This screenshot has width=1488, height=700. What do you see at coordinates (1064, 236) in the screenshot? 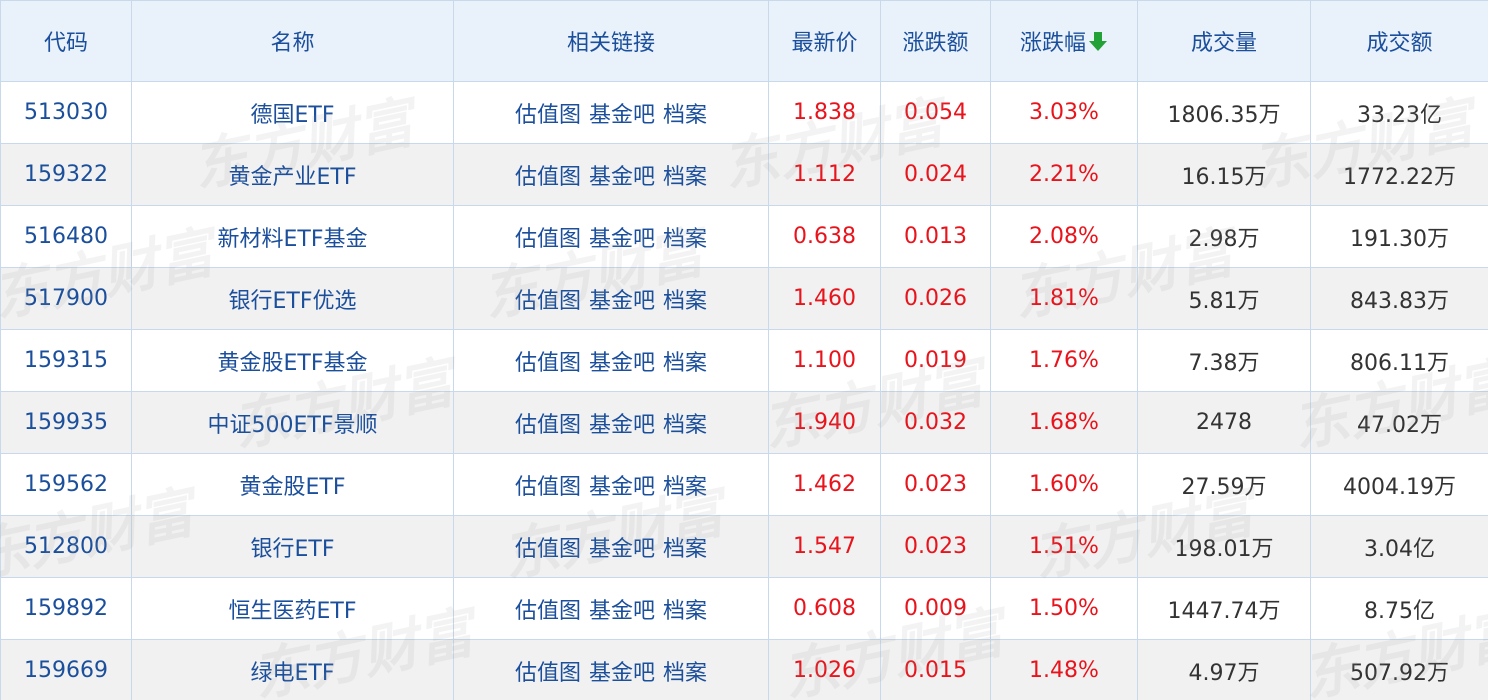
I see `change-percent: 2.08%` at bounding box center [1064, 236].